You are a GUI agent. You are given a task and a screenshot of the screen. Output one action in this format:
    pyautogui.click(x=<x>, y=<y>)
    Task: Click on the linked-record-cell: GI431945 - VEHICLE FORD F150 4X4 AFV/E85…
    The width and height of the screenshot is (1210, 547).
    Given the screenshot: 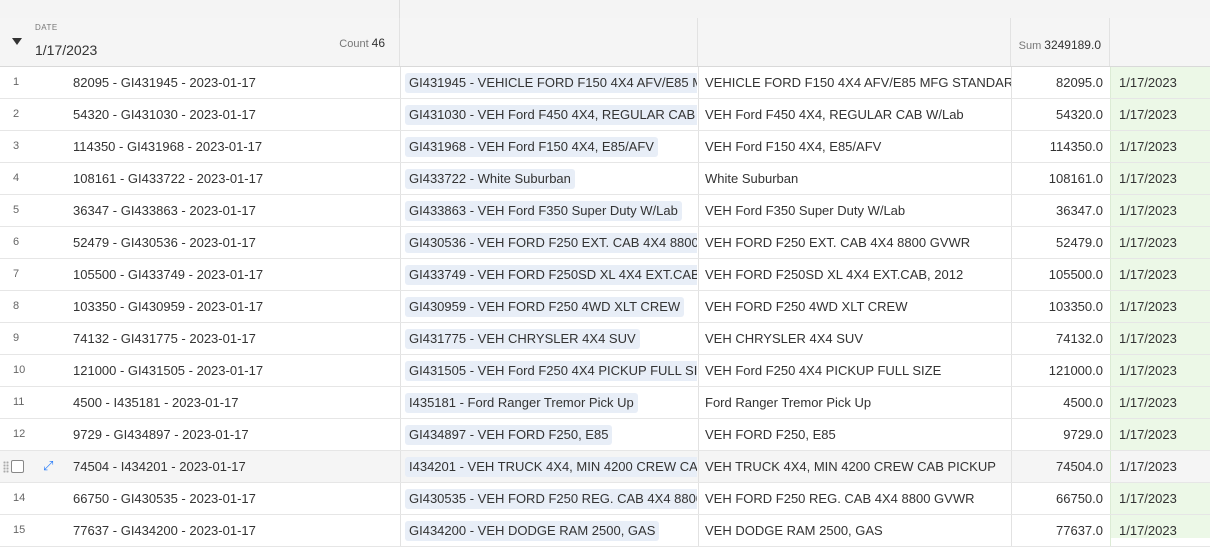 What is the action you would take?
    pyautogui.click(x=548, y=82)
    